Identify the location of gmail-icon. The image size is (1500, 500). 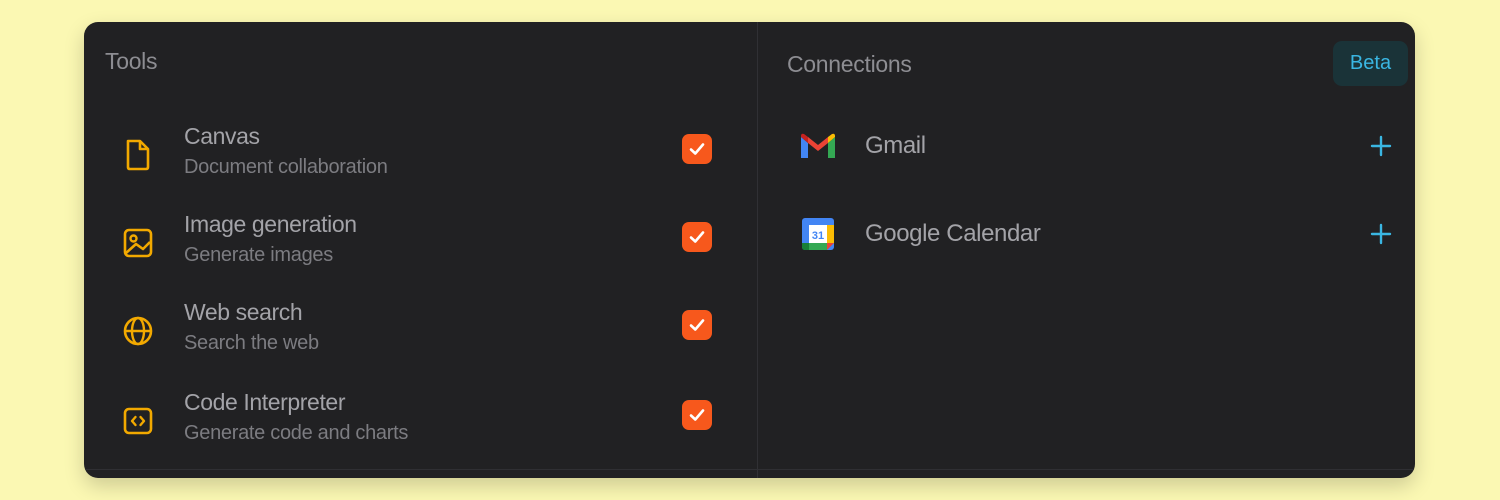
(818, 146).